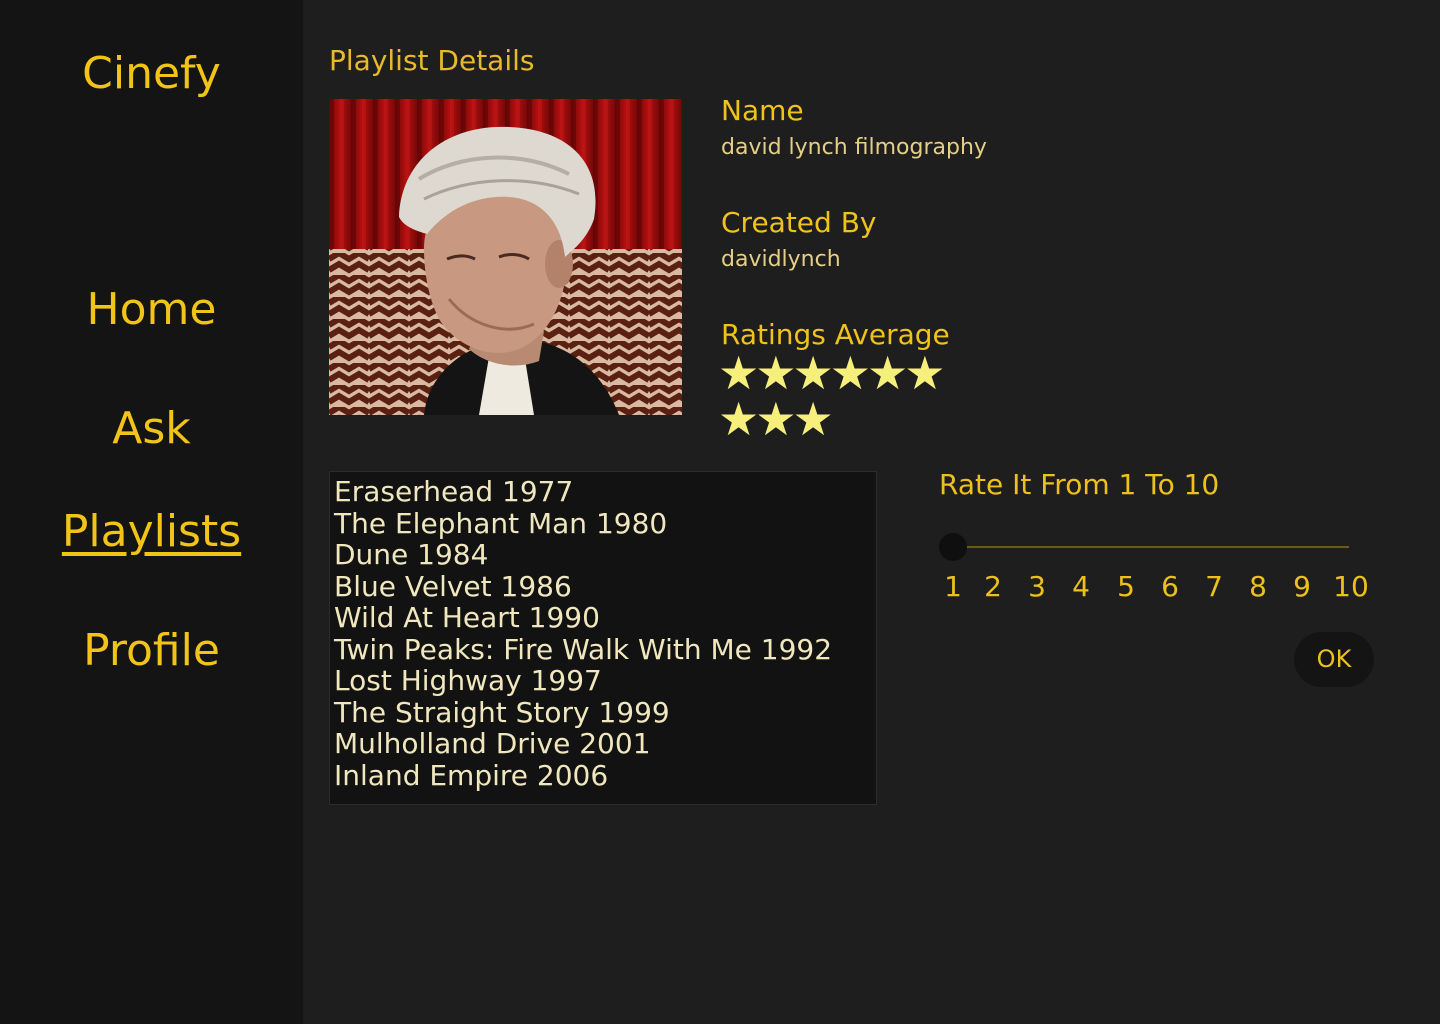 The width and height of the screenshot is (1440, 1024). I want to click on list-item: Eraserhead 1977, so click(605, 492).